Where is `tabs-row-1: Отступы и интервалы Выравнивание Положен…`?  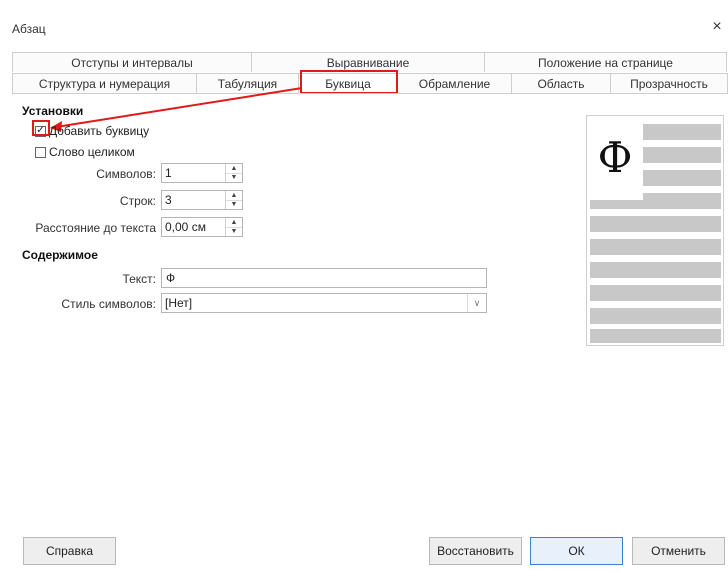 tabs-row-1: Отступы и интервалы Выравнивание Положен… is located at coordinates (369, 62).